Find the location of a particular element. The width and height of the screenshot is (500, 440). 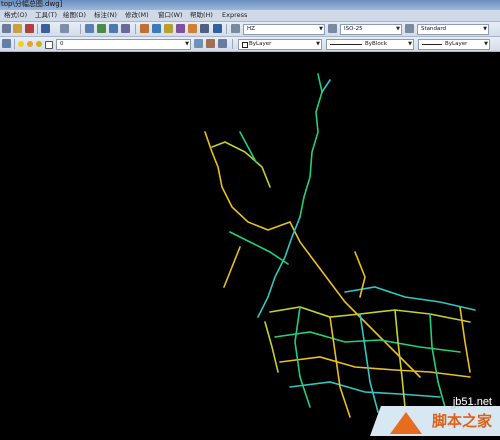

dim-style-select: ISO-25 ▼ is located at coordinates (371, 29).